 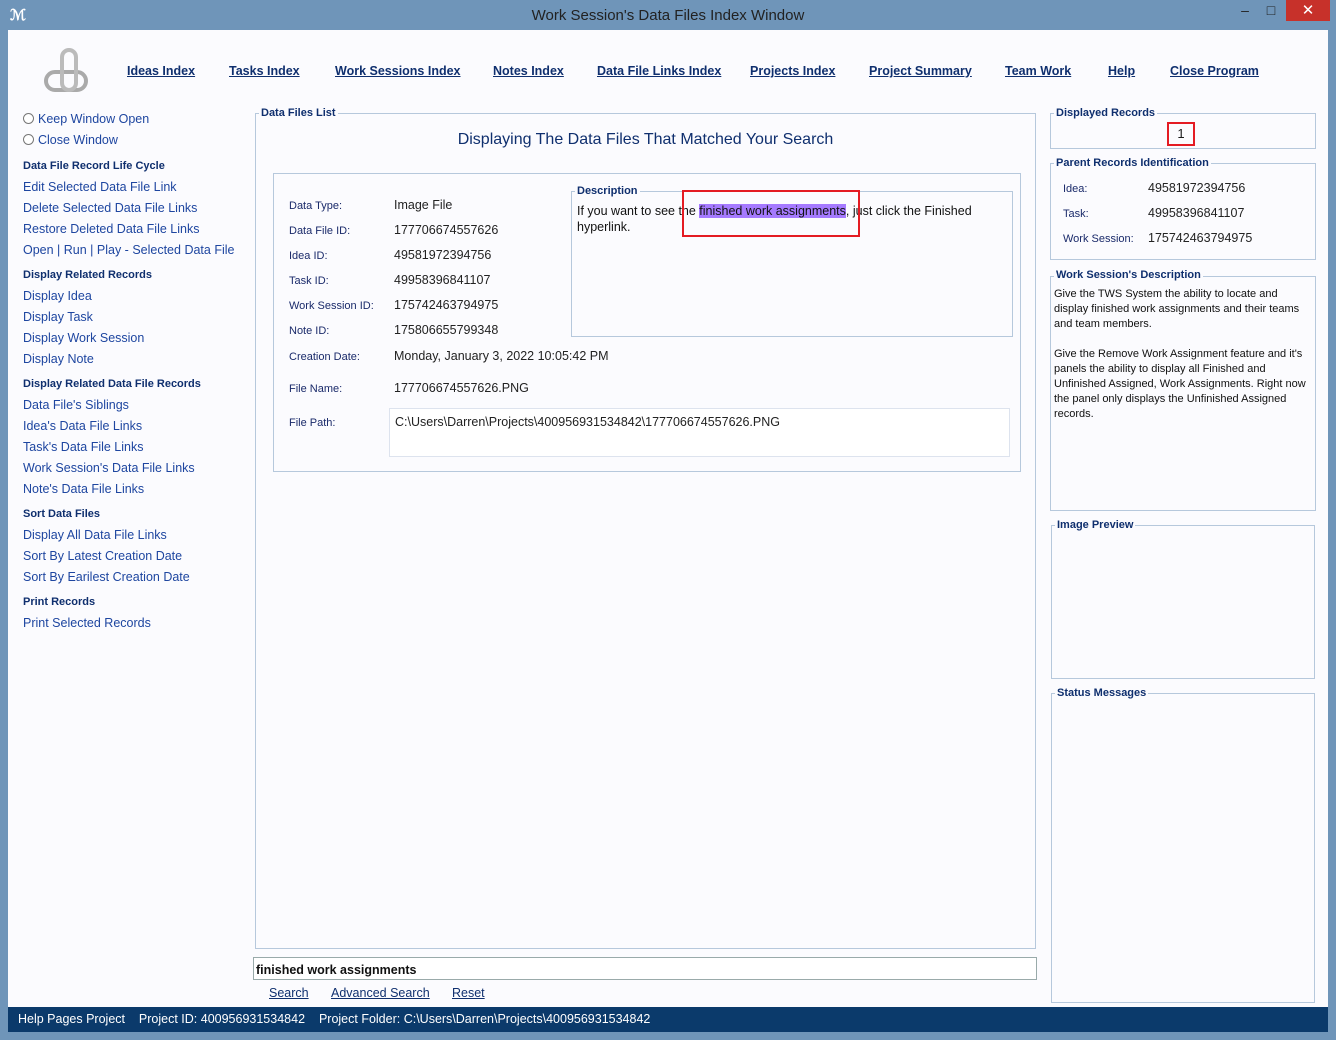 What do you see at coordinates (501, 356) in the screenshot?
I see `field-value: Monday, January 3, 2022 10:05:42 PM` at bounding box center [501, 356].